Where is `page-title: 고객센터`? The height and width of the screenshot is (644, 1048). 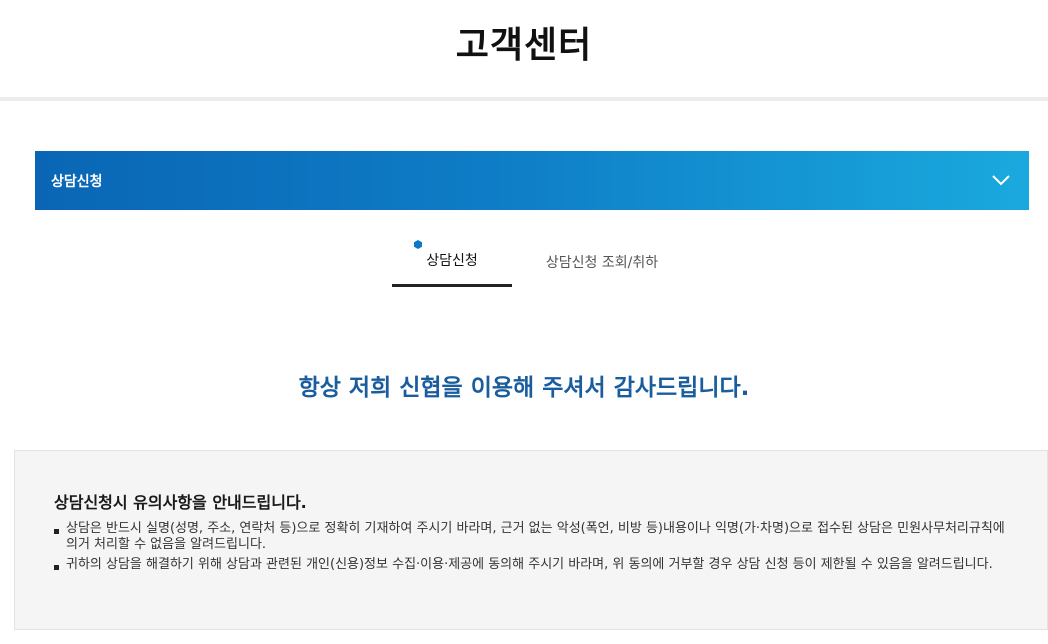 page-title: 고객센터 is located at coordinates (524, 45).